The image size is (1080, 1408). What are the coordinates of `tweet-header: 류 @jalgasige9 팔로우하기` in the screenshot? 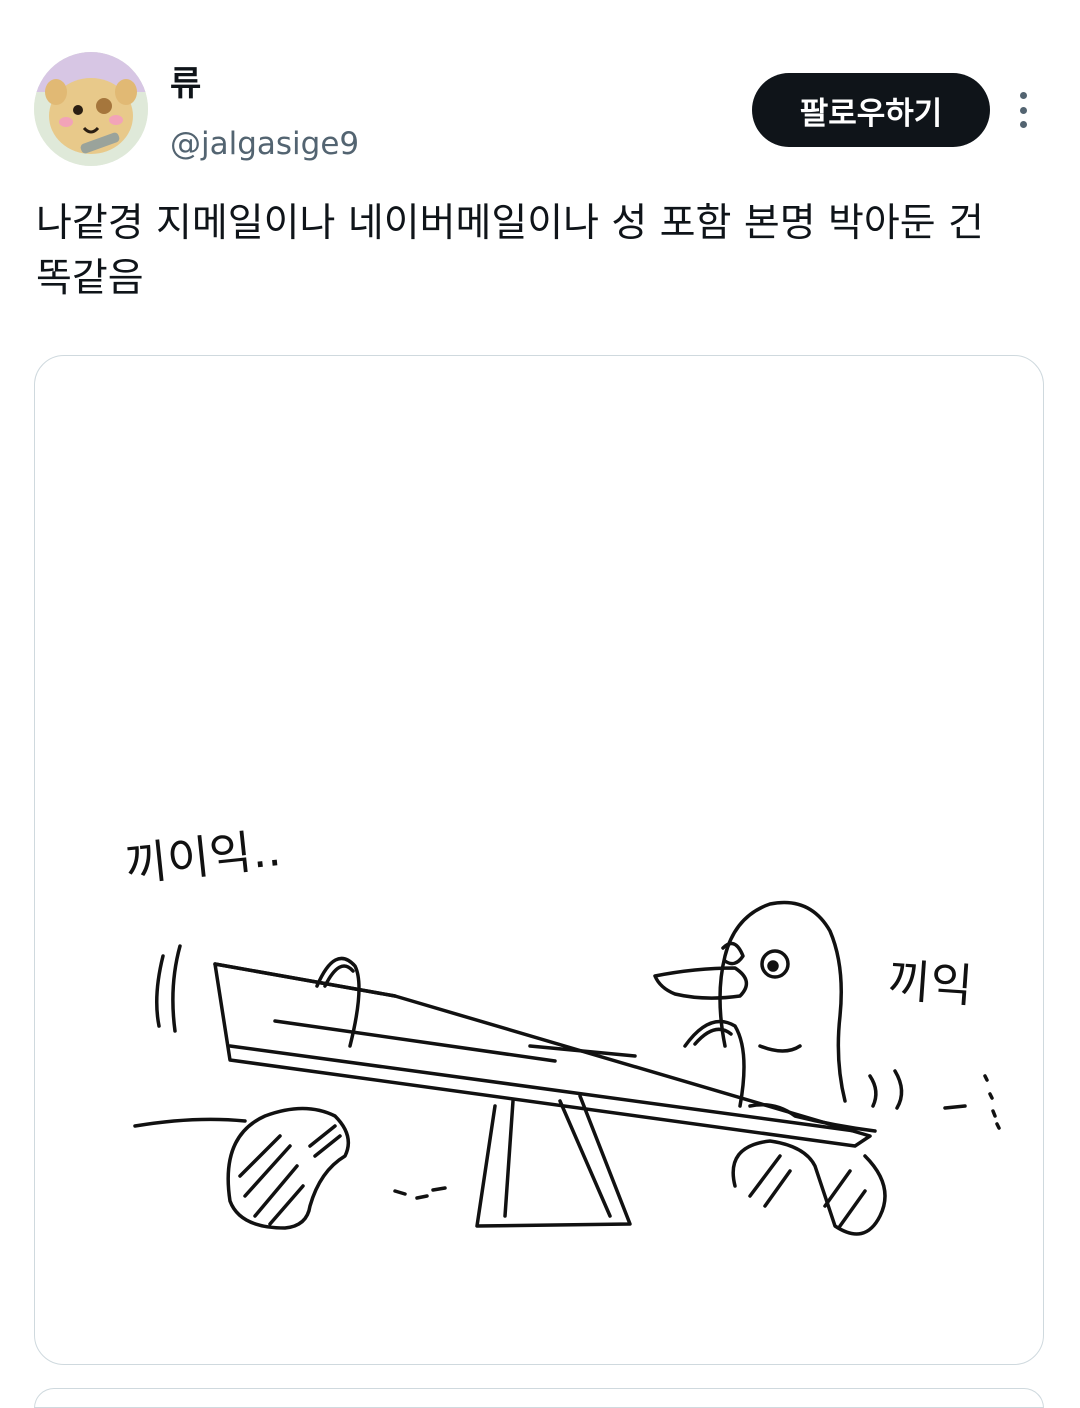 It's located at (540, 90).